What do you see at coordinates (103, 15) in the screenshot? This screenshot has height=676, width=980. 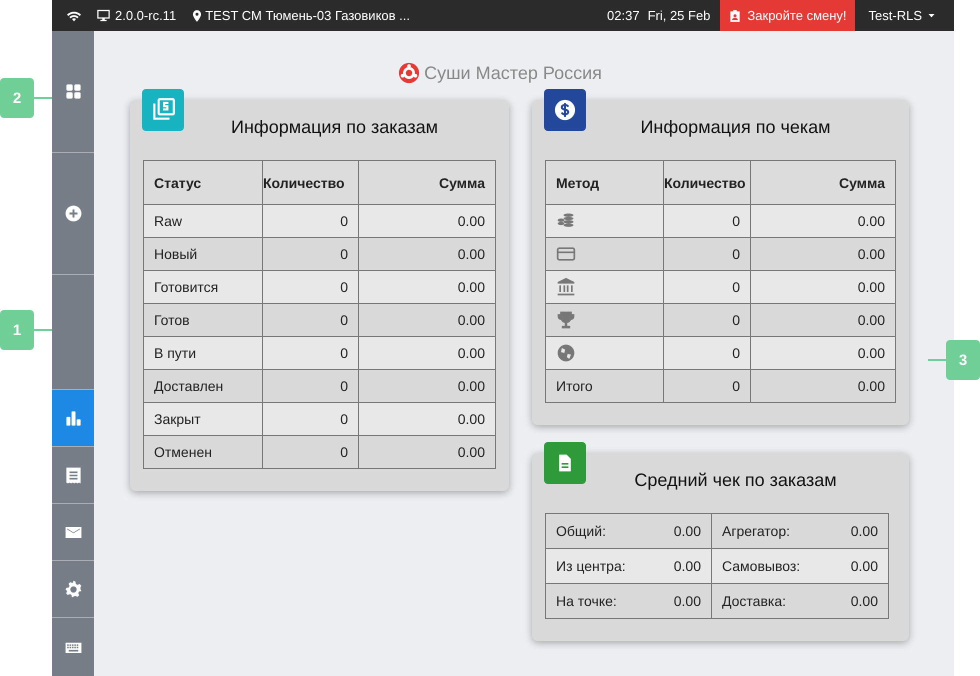 I see `monitor-icon` at bounding box center [103, 15].